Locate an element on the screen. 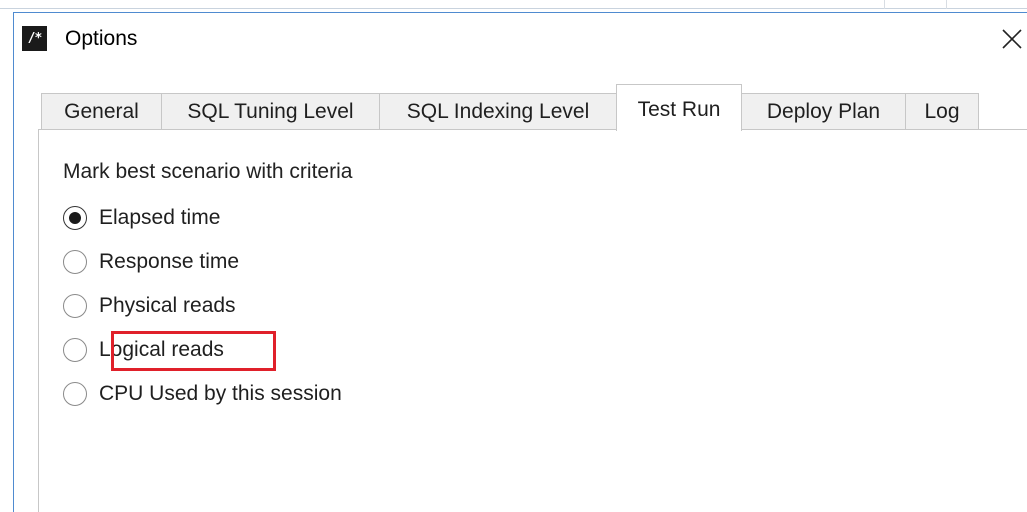 The height and width of the screenshot is (512, 1027). app-icon-glyph: /* is located at coordinates (35, 38).